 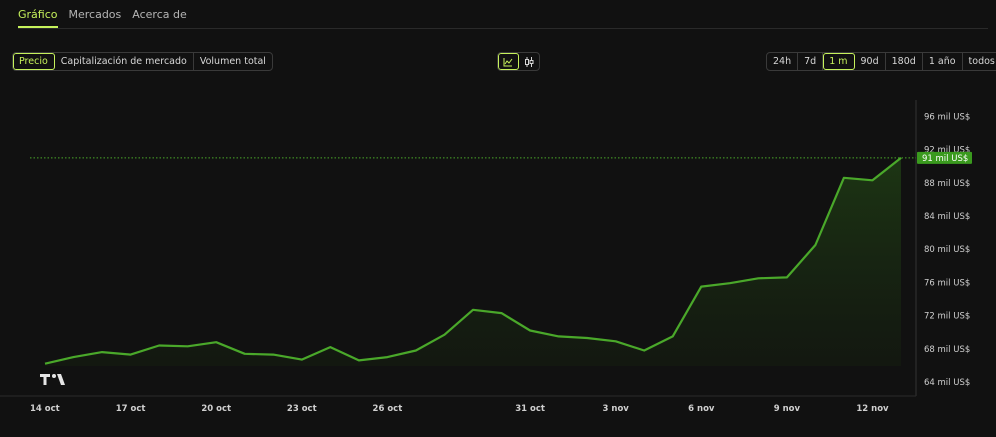 I want to click on y-tick-label: 84 mil US$, so click(x=947, y=217).